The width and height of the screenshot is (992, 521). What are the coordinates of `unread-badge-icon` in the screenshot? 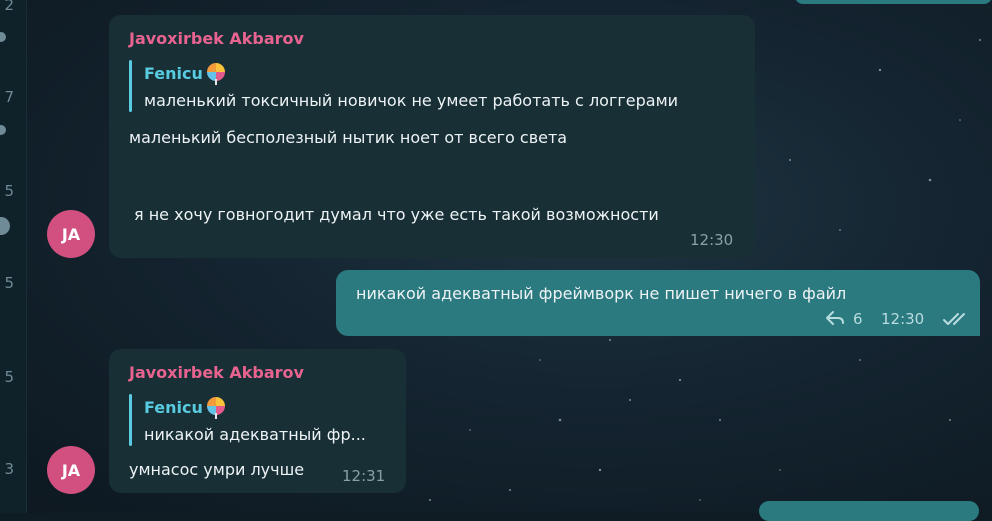 It's located at (5, 226).